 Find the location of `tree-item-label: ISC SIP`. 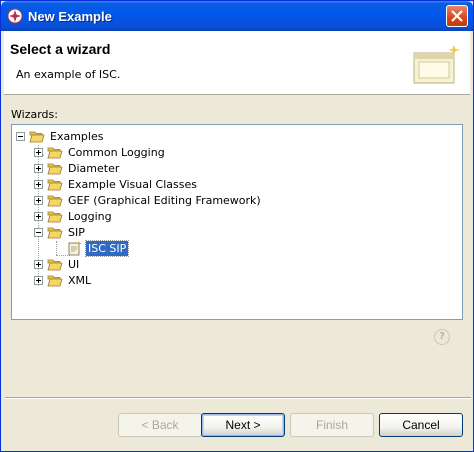

tree-item-label: ISC SIP is located at coordinates (107, 248).